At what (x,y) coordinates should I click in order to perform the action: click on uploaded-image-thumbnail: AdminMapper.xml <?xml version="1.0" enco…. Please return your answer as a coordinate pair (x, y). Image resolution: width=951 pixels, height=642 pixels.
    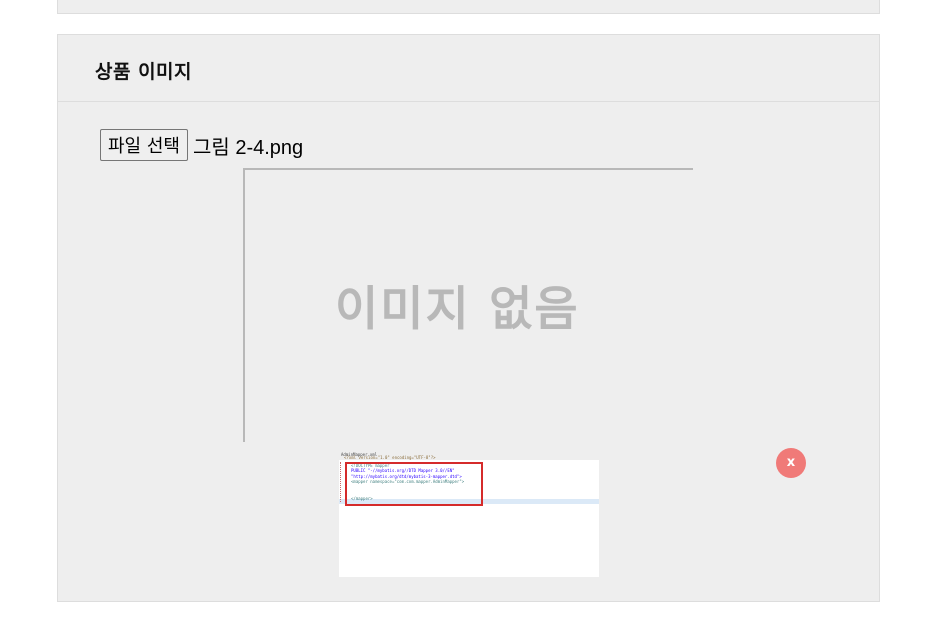
    Looking at the image, I should click on (469, 513).